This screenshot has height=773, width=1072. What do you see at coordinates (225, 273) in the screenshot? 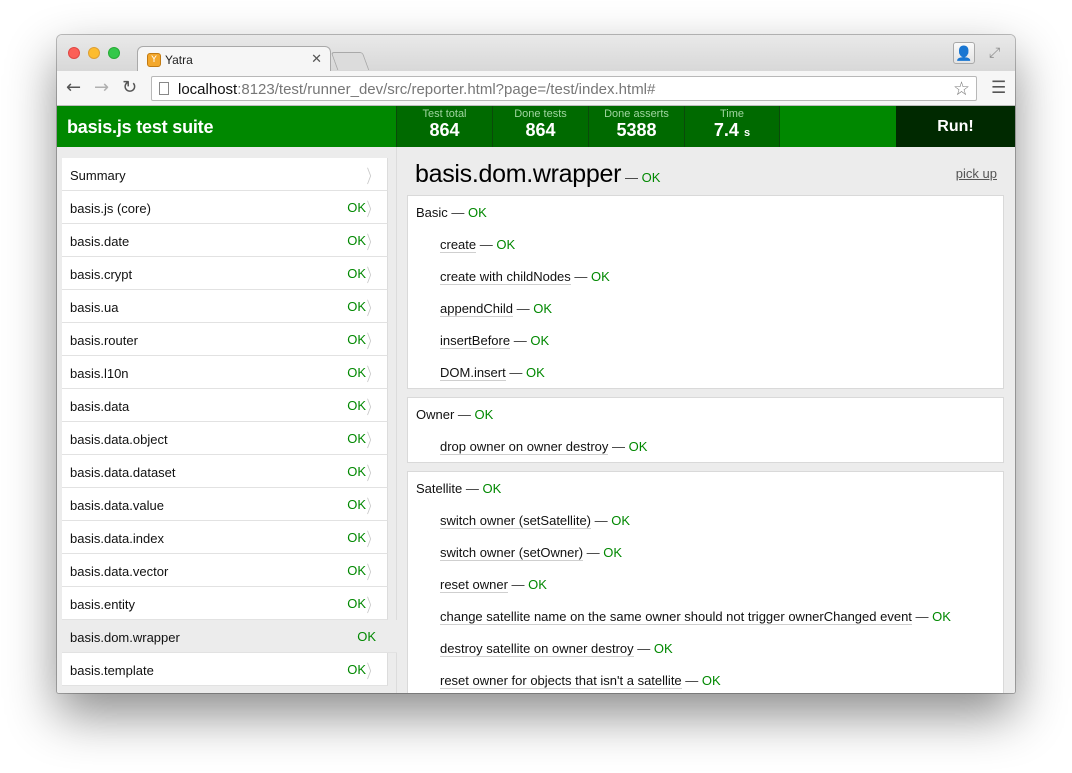
I see `sidebar-item: basis.crypt OK 〉` at bounding box center [225, 273].